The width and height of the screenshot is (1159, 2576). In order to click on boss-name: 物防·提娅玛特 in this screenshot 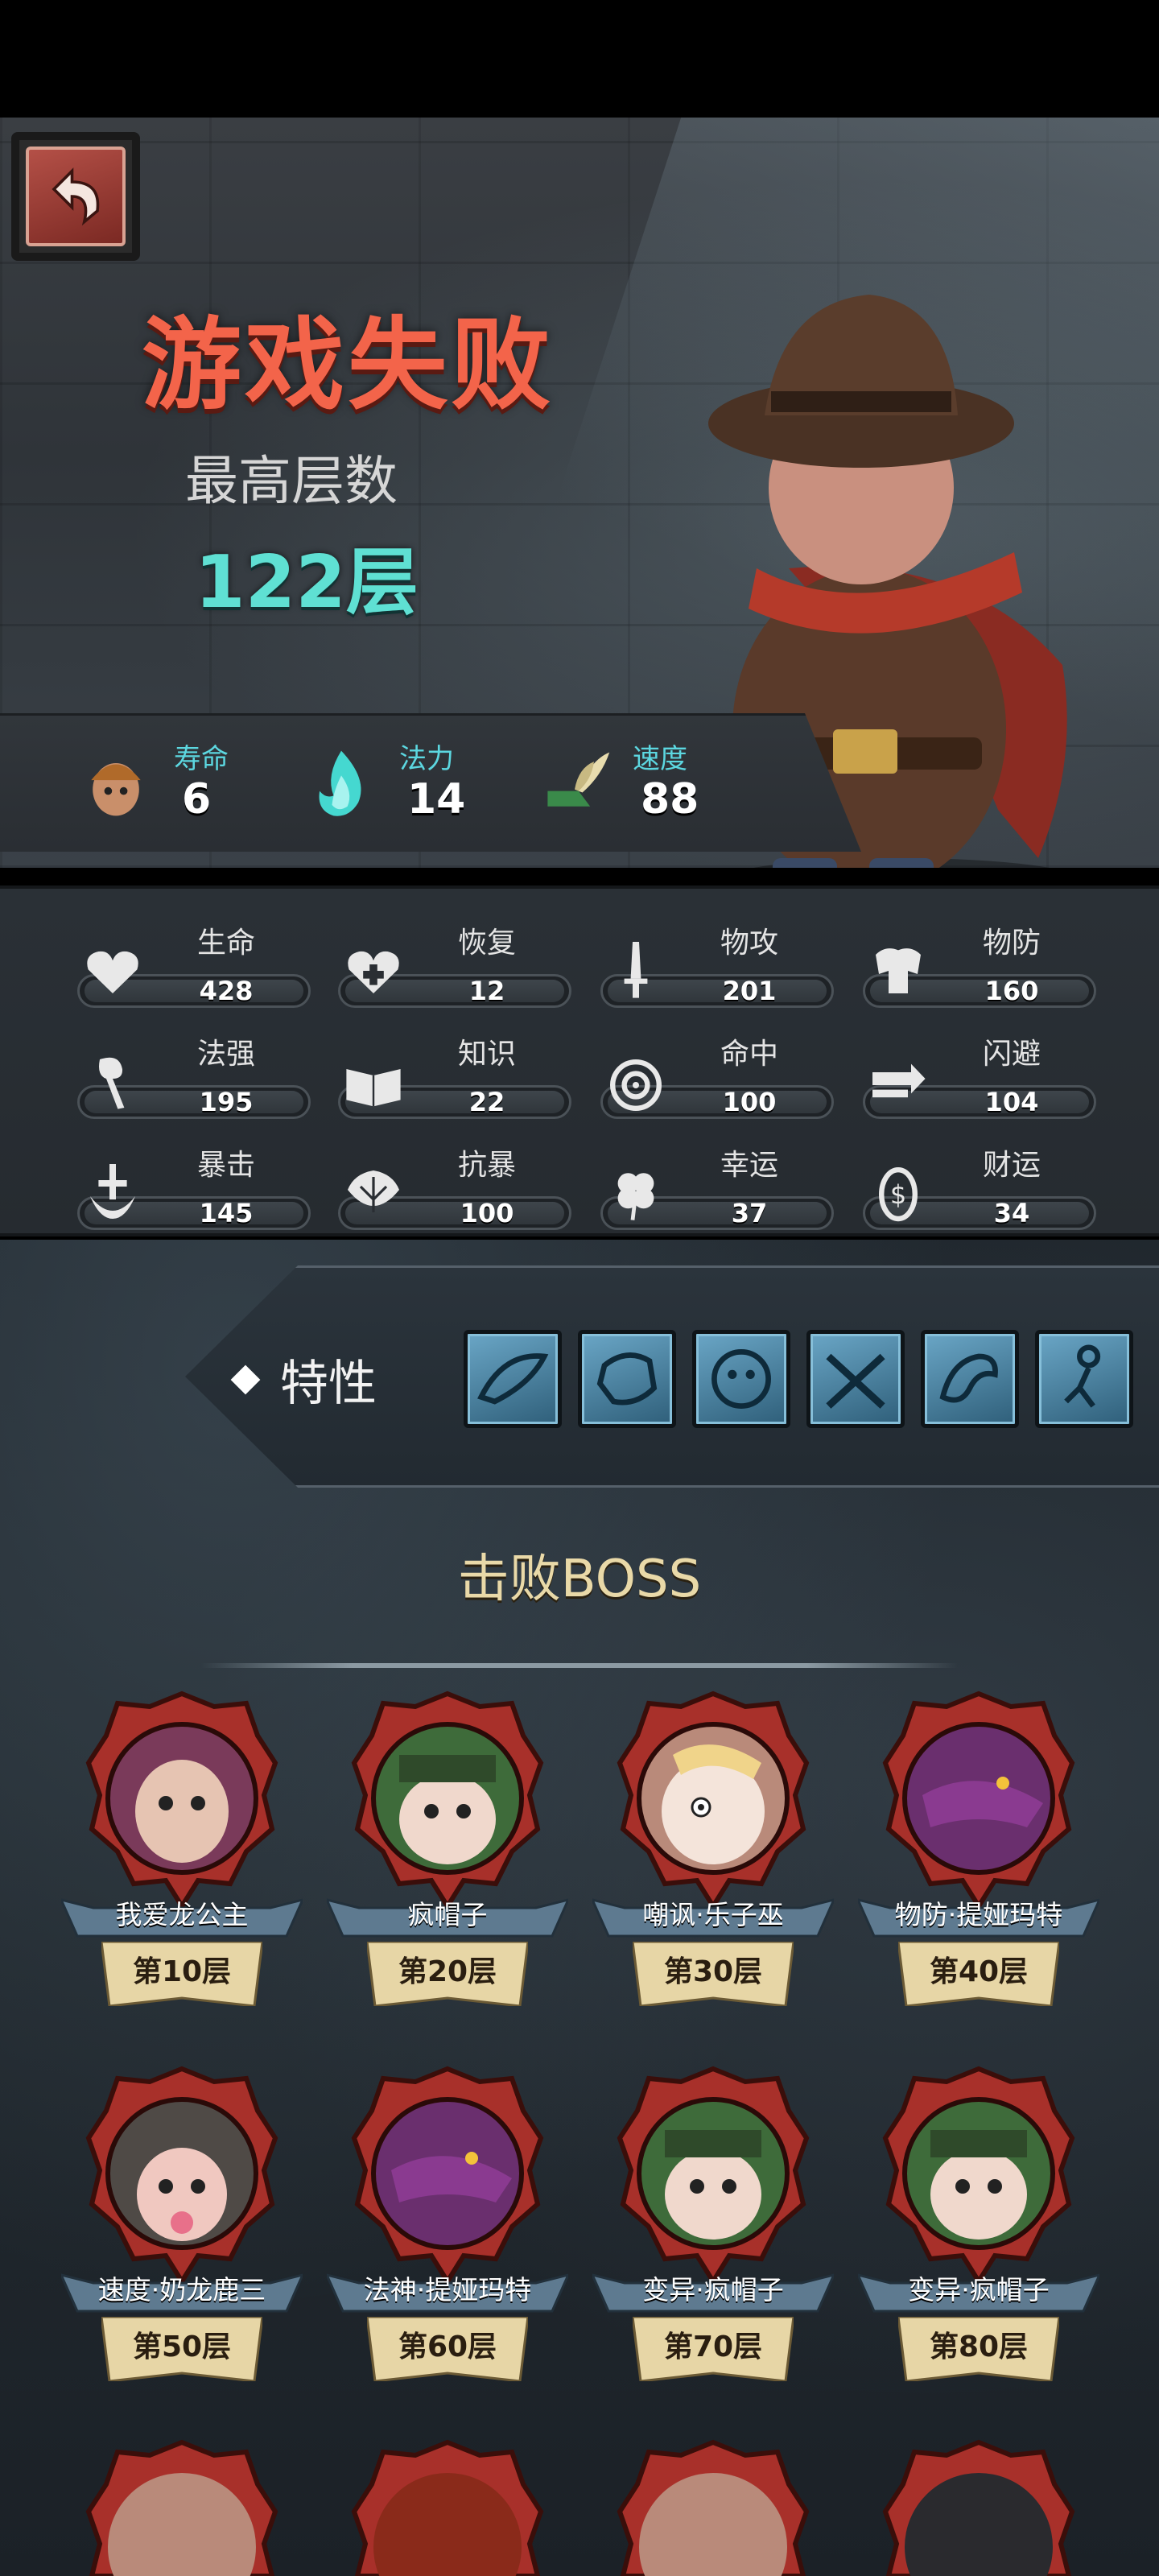, I will do `click(978, 1914)`.